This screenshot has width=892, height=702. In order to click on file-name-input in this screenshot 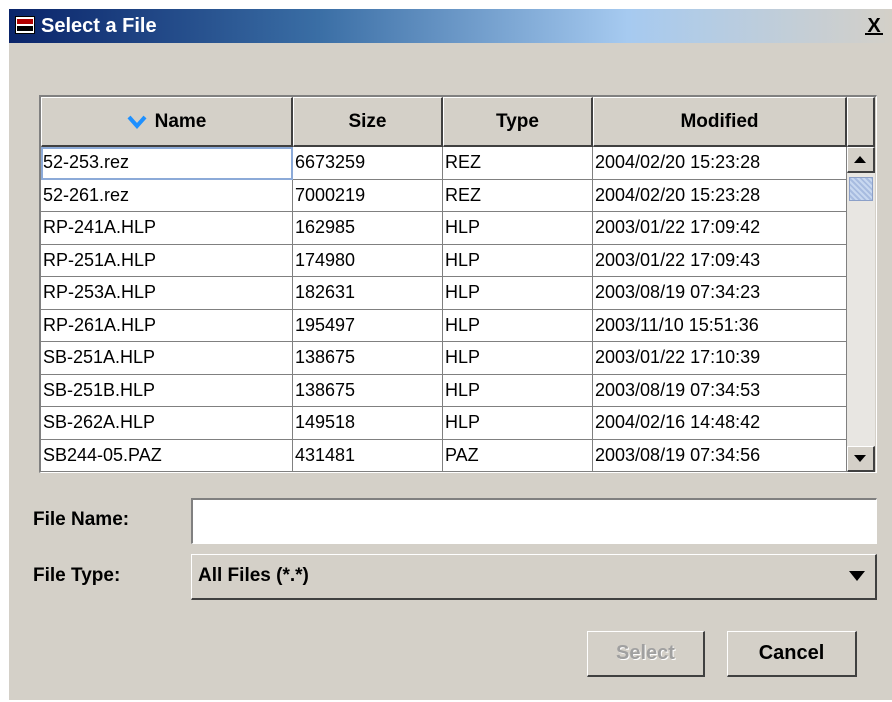, I will do `click(534, 521)`.